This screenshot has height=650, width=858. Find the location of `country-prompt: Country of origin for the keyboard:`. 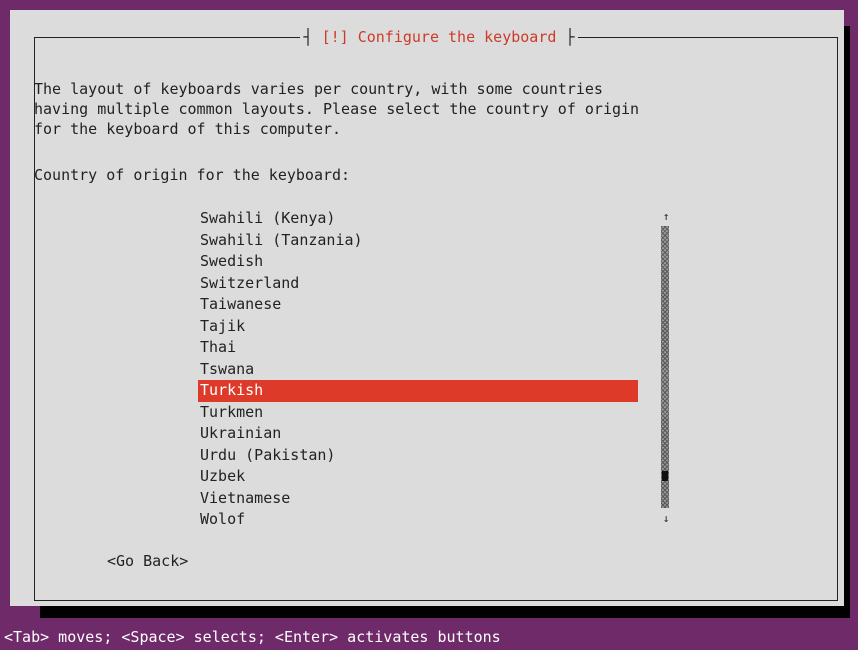

country-prompt: Country of origin for the keyboard: is located at coordinates (192, 175).